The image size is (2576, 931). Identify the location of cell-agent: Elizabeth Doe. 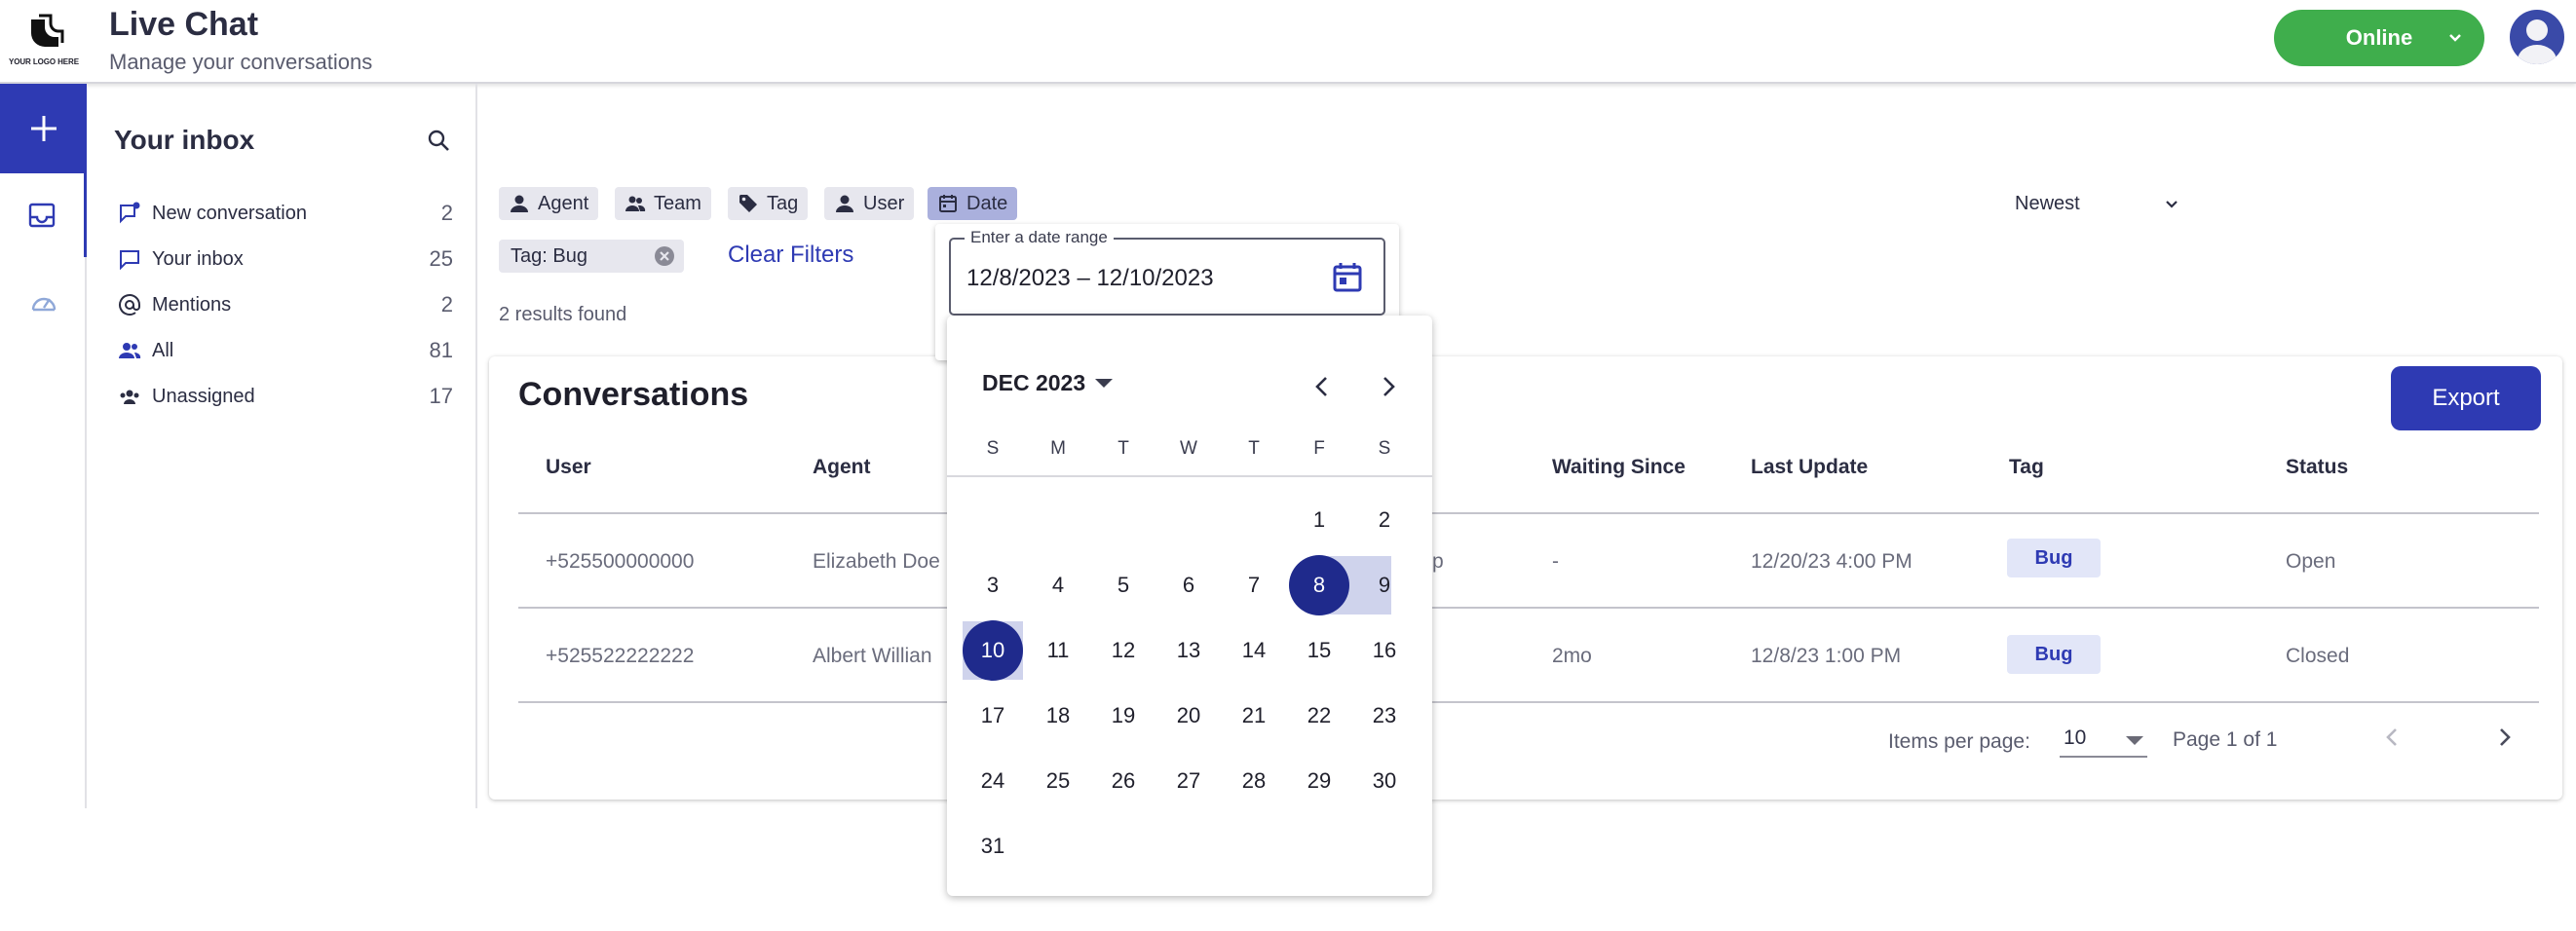
(876, 561).